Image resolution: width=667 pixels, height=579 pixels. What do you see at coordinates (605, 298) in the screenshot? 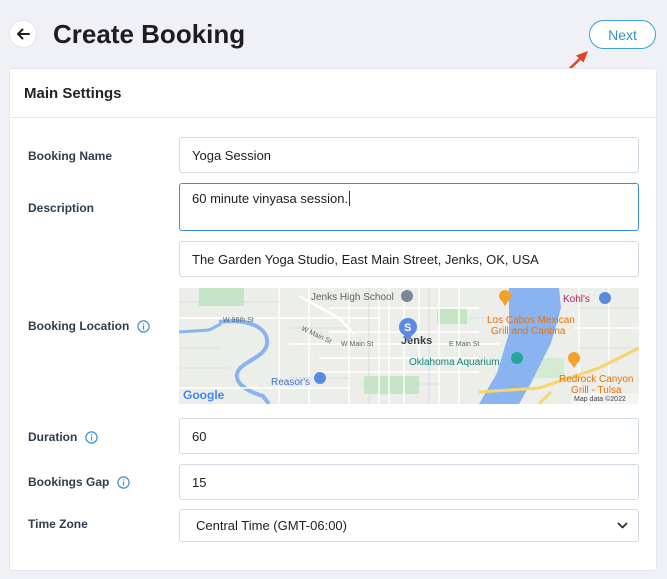
I see `map-pin-kohls-icon` at bounding box center [605, 298].